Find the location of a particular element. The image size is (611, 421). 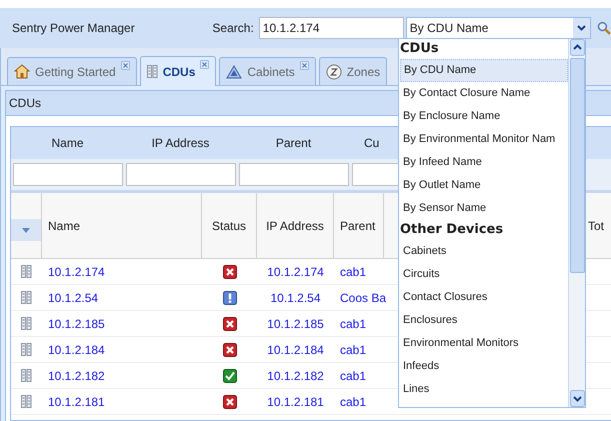

filter-column-header: Parent is located at coordinates (293, 143).